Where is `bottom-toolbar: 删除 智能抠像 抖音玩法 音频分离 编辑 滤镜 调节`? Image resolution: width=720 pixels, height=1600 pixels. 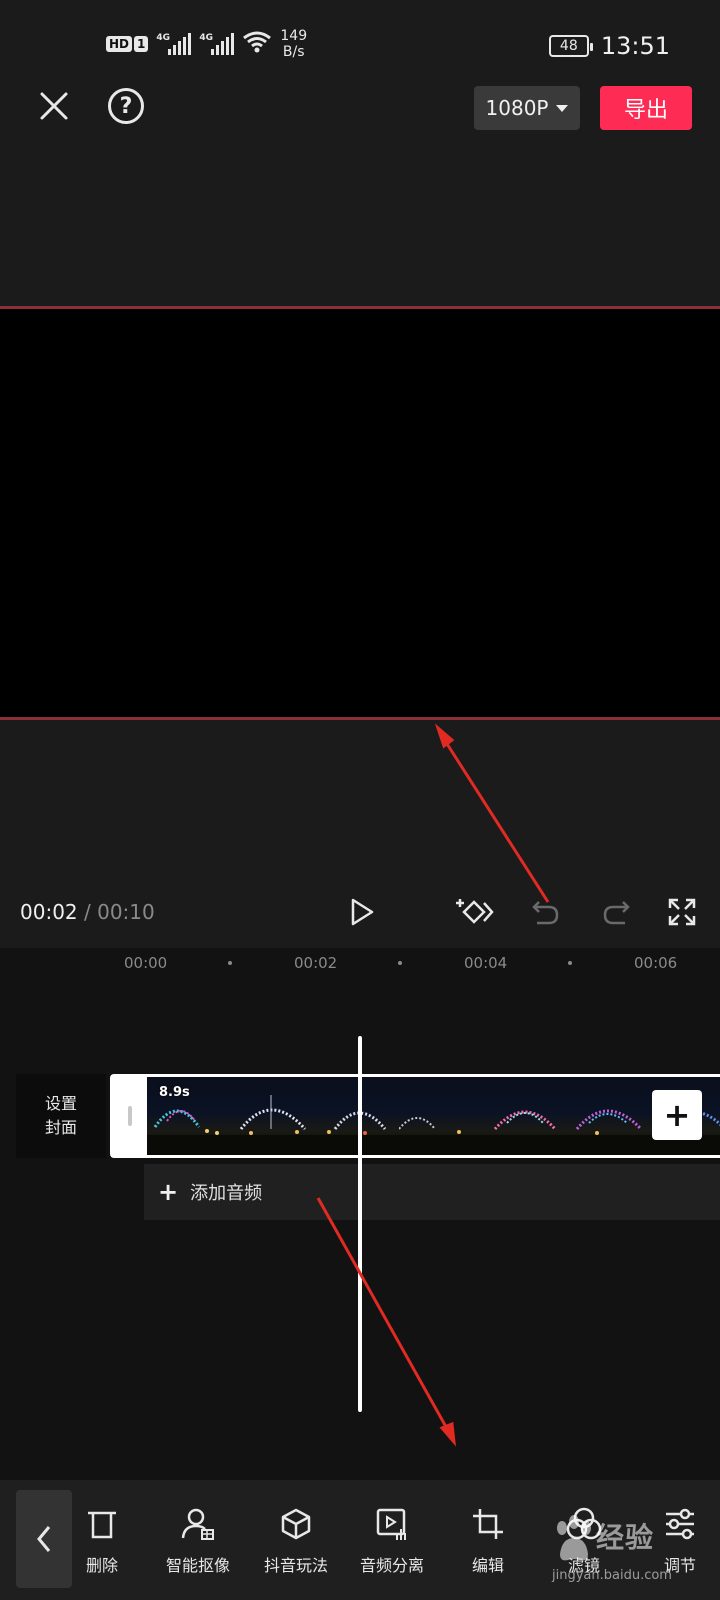
bottom-toolbar: 删除 智能抠像 抖音玩法 音频分离 编辑 滤镜 调节 is located at coordinates (360, 1540).